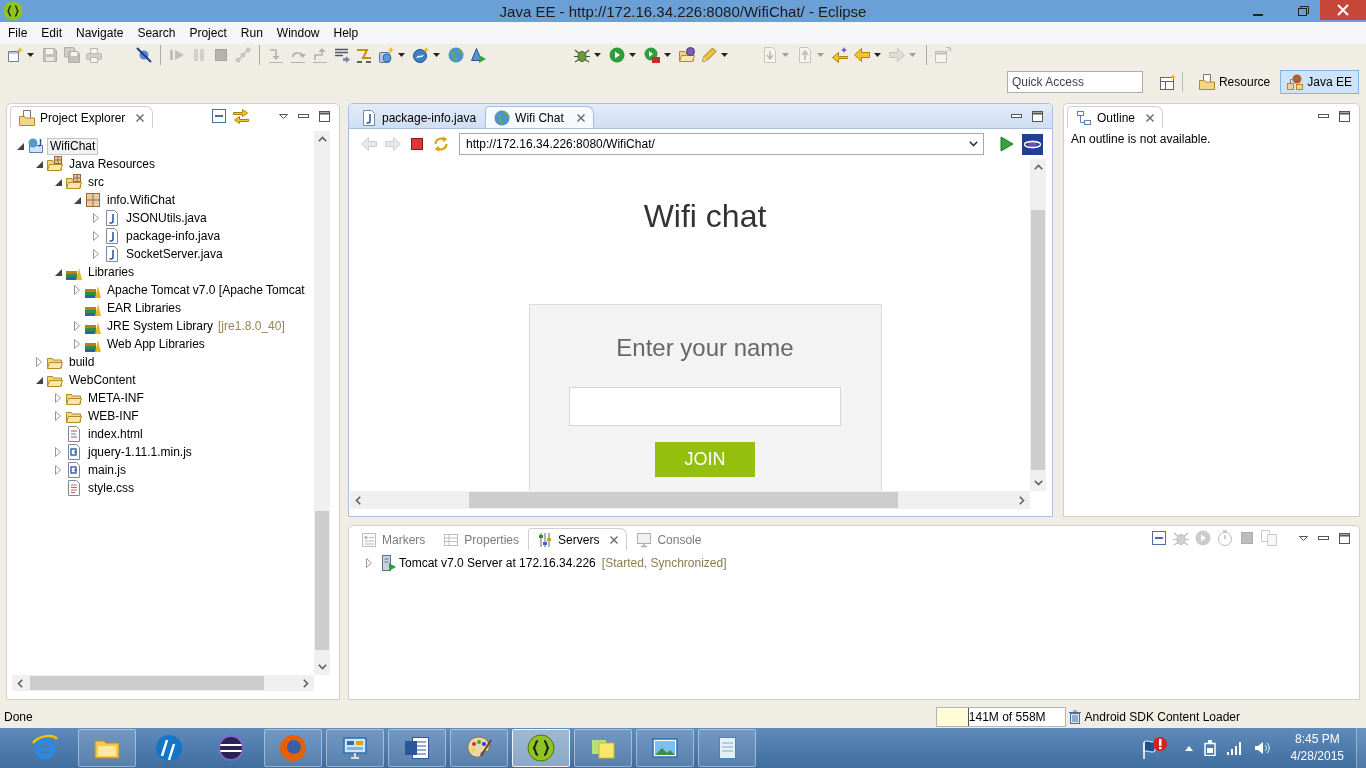 This screenshot has width=1366, height=768. Describe the element at coordinates (497, 563) in the screenshot. I see `server-name: Tomcat v7.0 Server at 172.16.34.226` at that location.